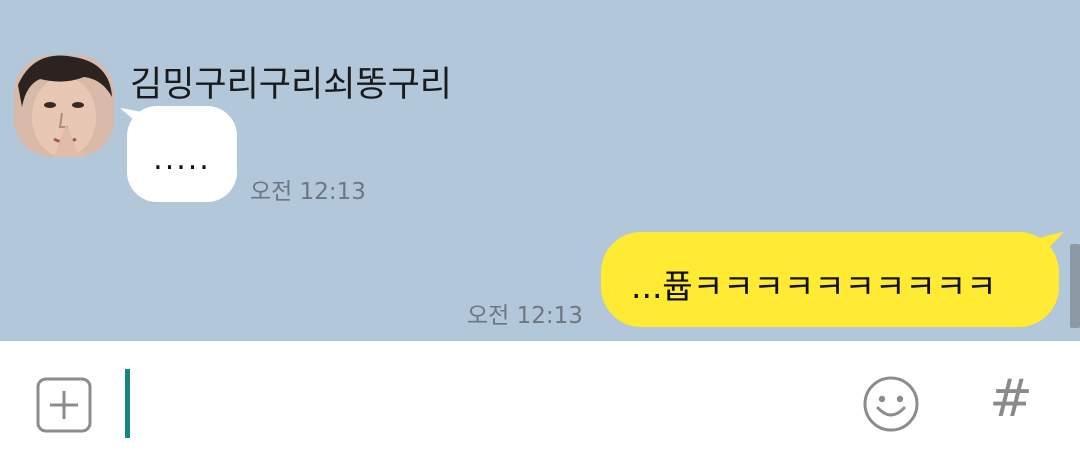 This screenshot has height=466, width=1080. Describe the element at coordinates (308, 192) in the screenshot. I see `incoming-message-time: 오전 12:13` at that location.